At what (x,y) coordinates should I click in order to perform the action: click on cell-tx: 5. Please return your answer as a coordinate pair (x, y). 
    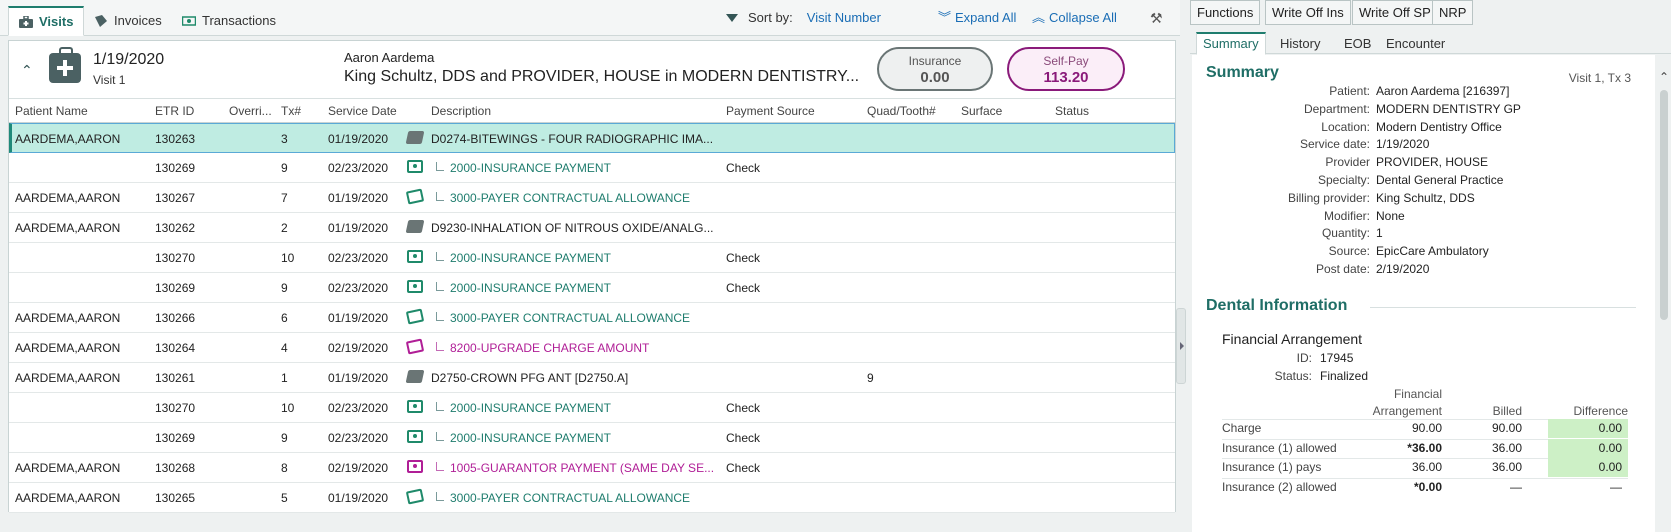
    Looking at the image, I should click on (284, 498).